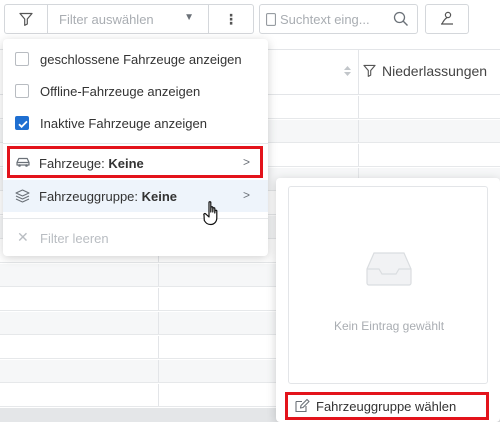 The height and width of the screenshot is (422, 500). Describe the element at coordinates (22, 196) in the screenshot. I see `layers-icon` at that location.